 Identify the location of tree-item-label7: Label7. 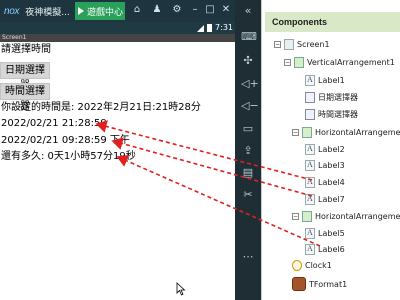
(325, 199).